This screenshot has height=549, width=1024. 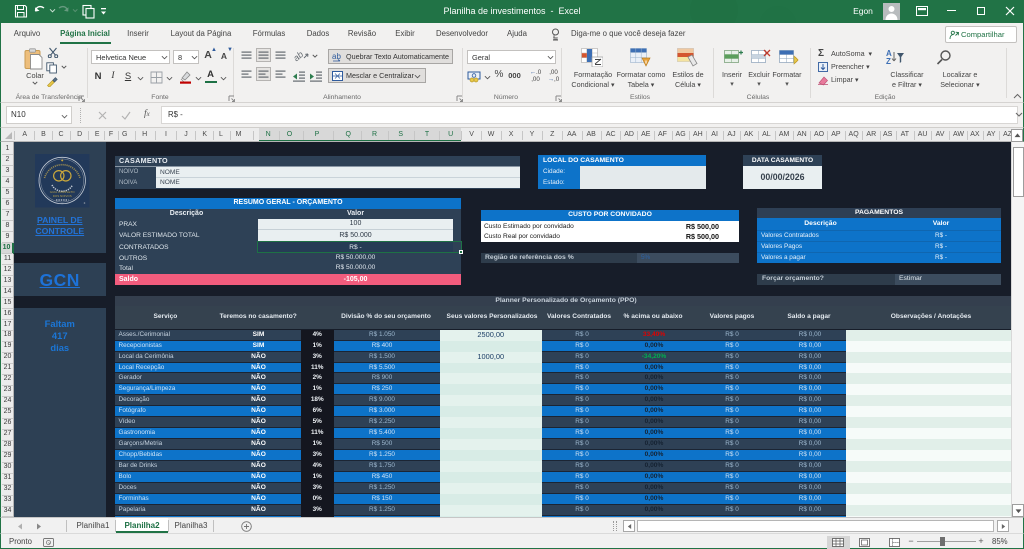 I want to click on svg-text: DOS NOIVOS, so click(x=62, y=196).